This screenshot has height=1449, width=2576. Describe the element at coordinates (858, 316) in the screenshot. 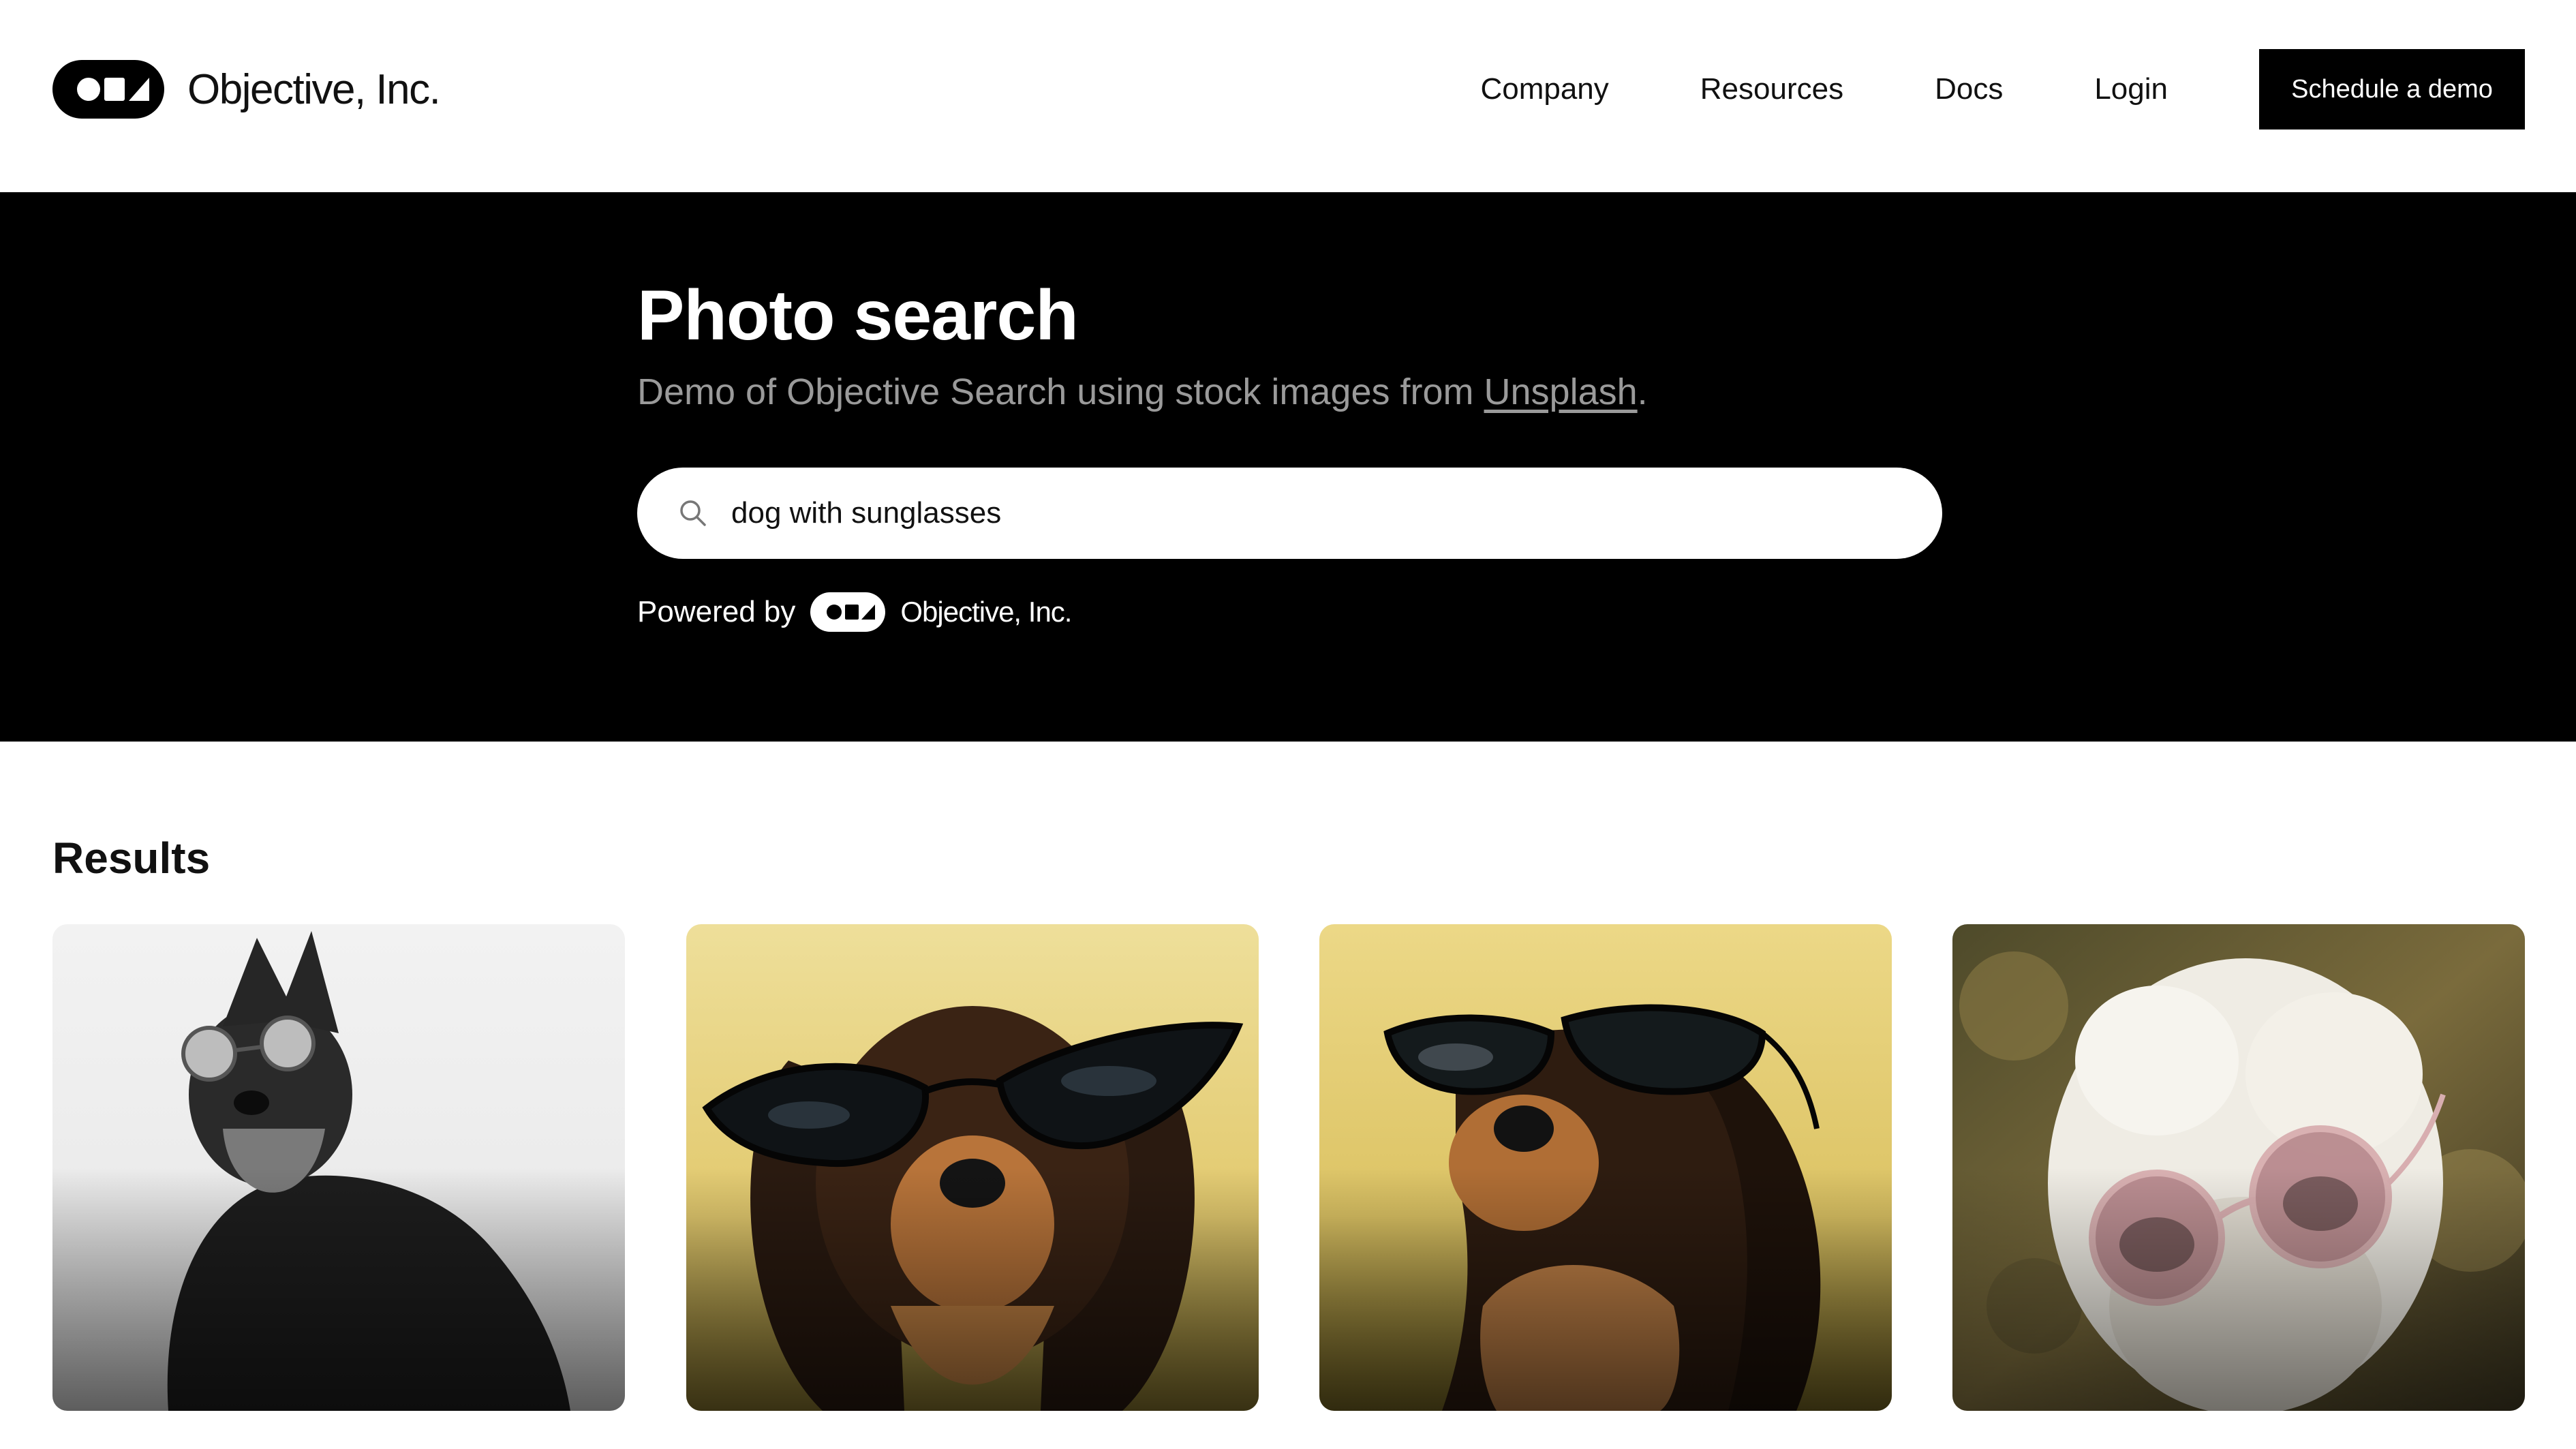

I see `page-title: Photo search` at that location.